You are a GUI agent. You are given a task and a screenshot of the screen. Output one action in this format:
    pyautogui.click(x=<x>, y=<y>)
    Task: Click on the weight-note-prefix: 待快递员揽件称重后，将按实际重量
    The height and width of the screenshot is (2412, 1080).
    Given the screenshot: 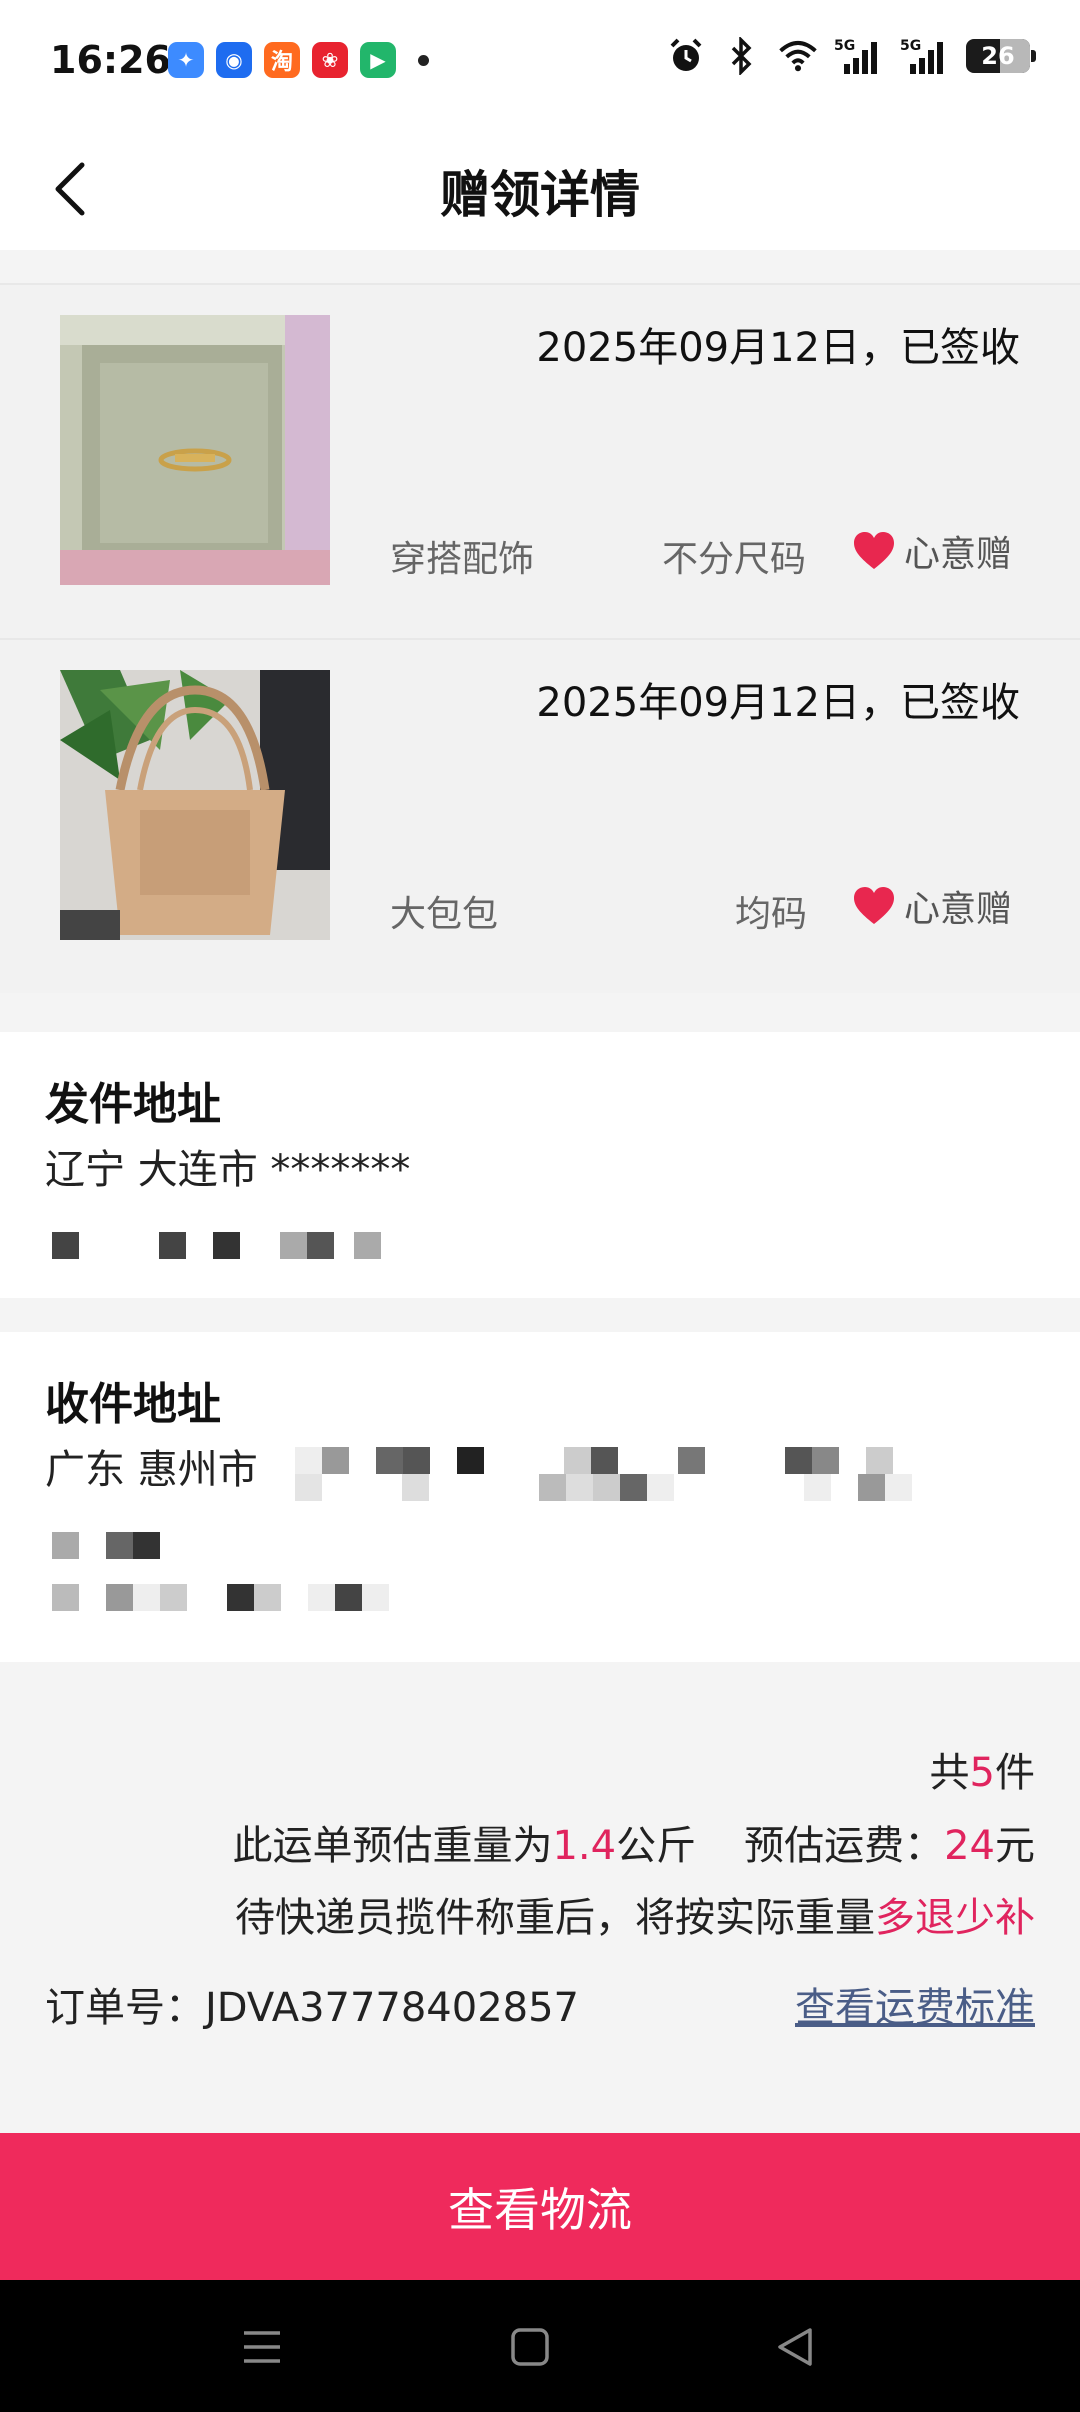 What is the action you would take?
    pyautogui.click(x=555, y=1918)
    